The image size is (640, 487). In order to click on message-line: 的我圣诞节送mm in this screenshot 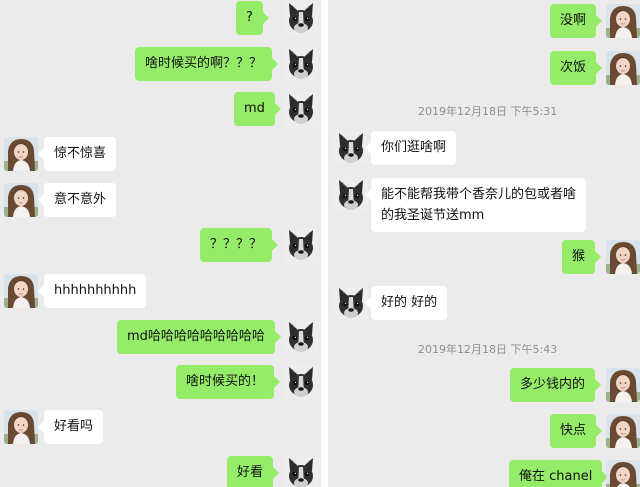, I will do `click(433, 215)`.